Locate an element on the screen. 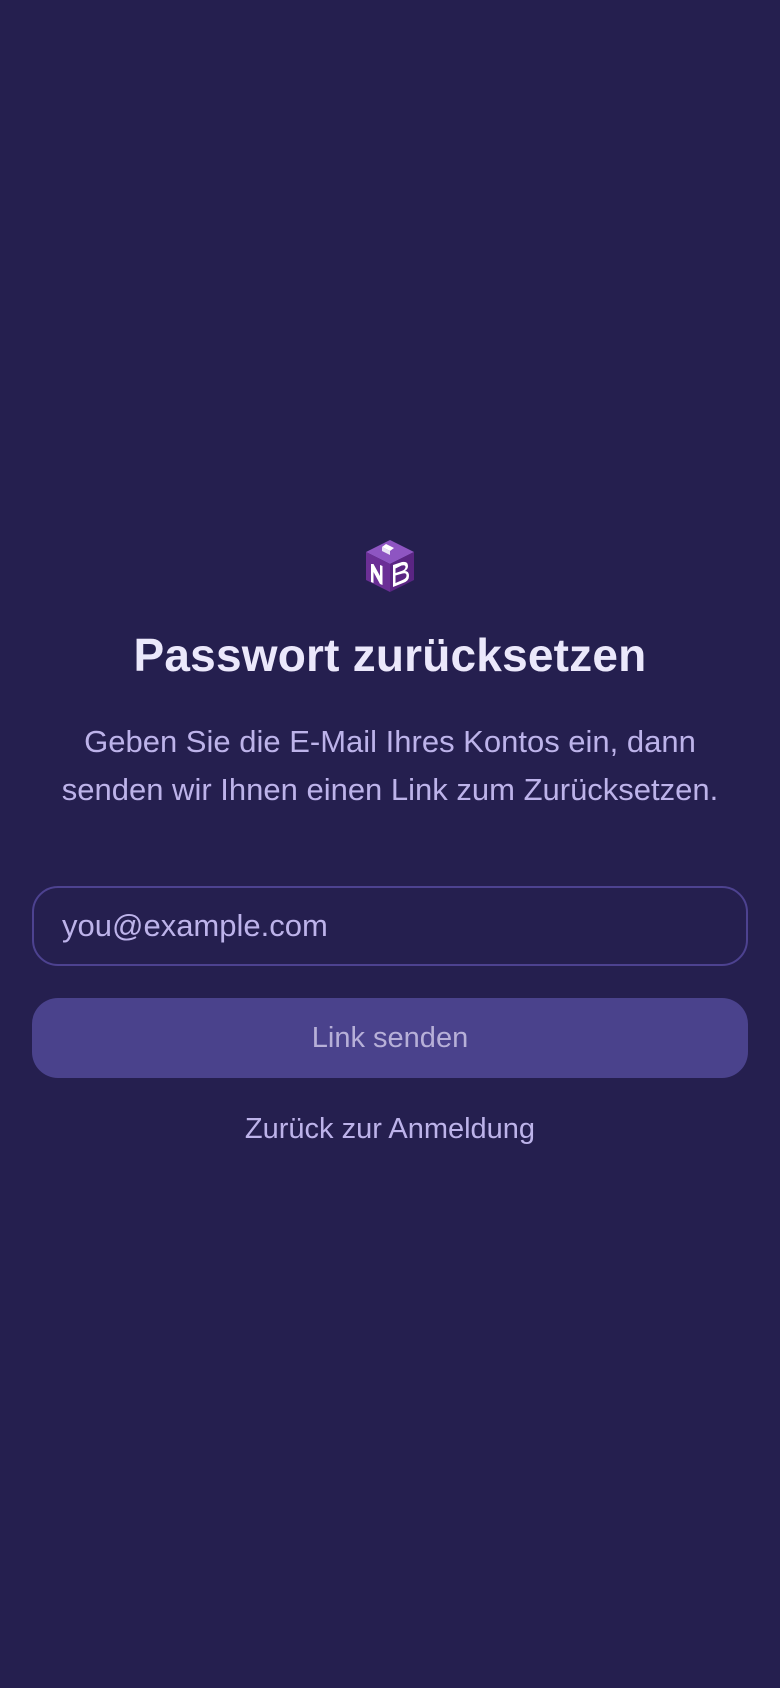 This screenshot has height=1688, width=780. app-logo is located at coordinates (390, 566).